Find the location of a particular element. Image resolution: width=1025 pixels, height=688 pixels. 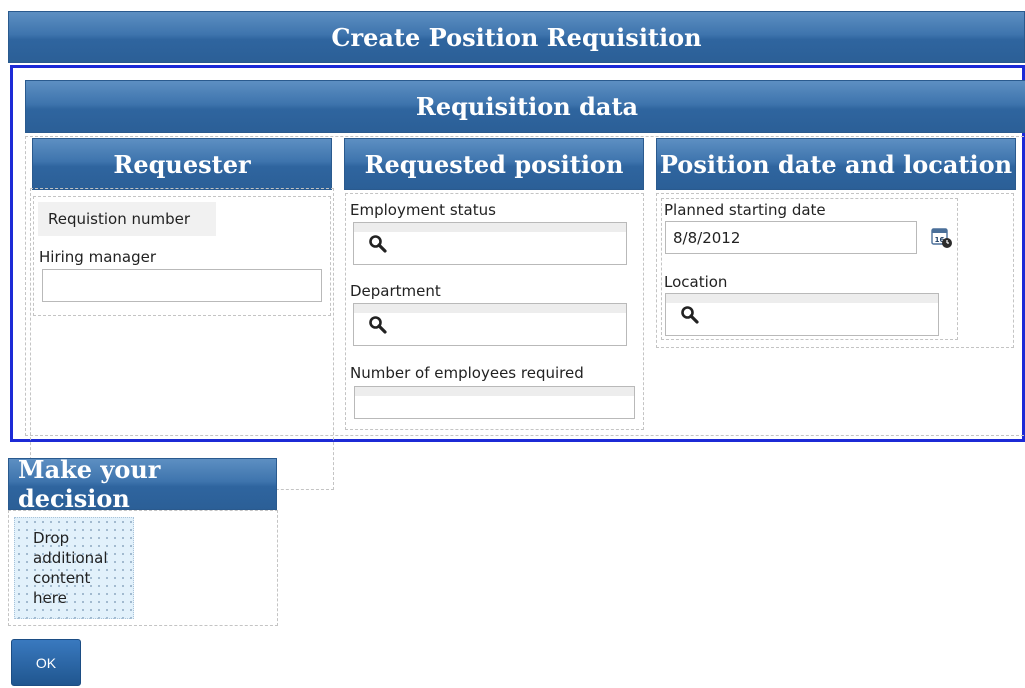

hiring-manager-label: Hiring manager is located at coordinates (97, 257).